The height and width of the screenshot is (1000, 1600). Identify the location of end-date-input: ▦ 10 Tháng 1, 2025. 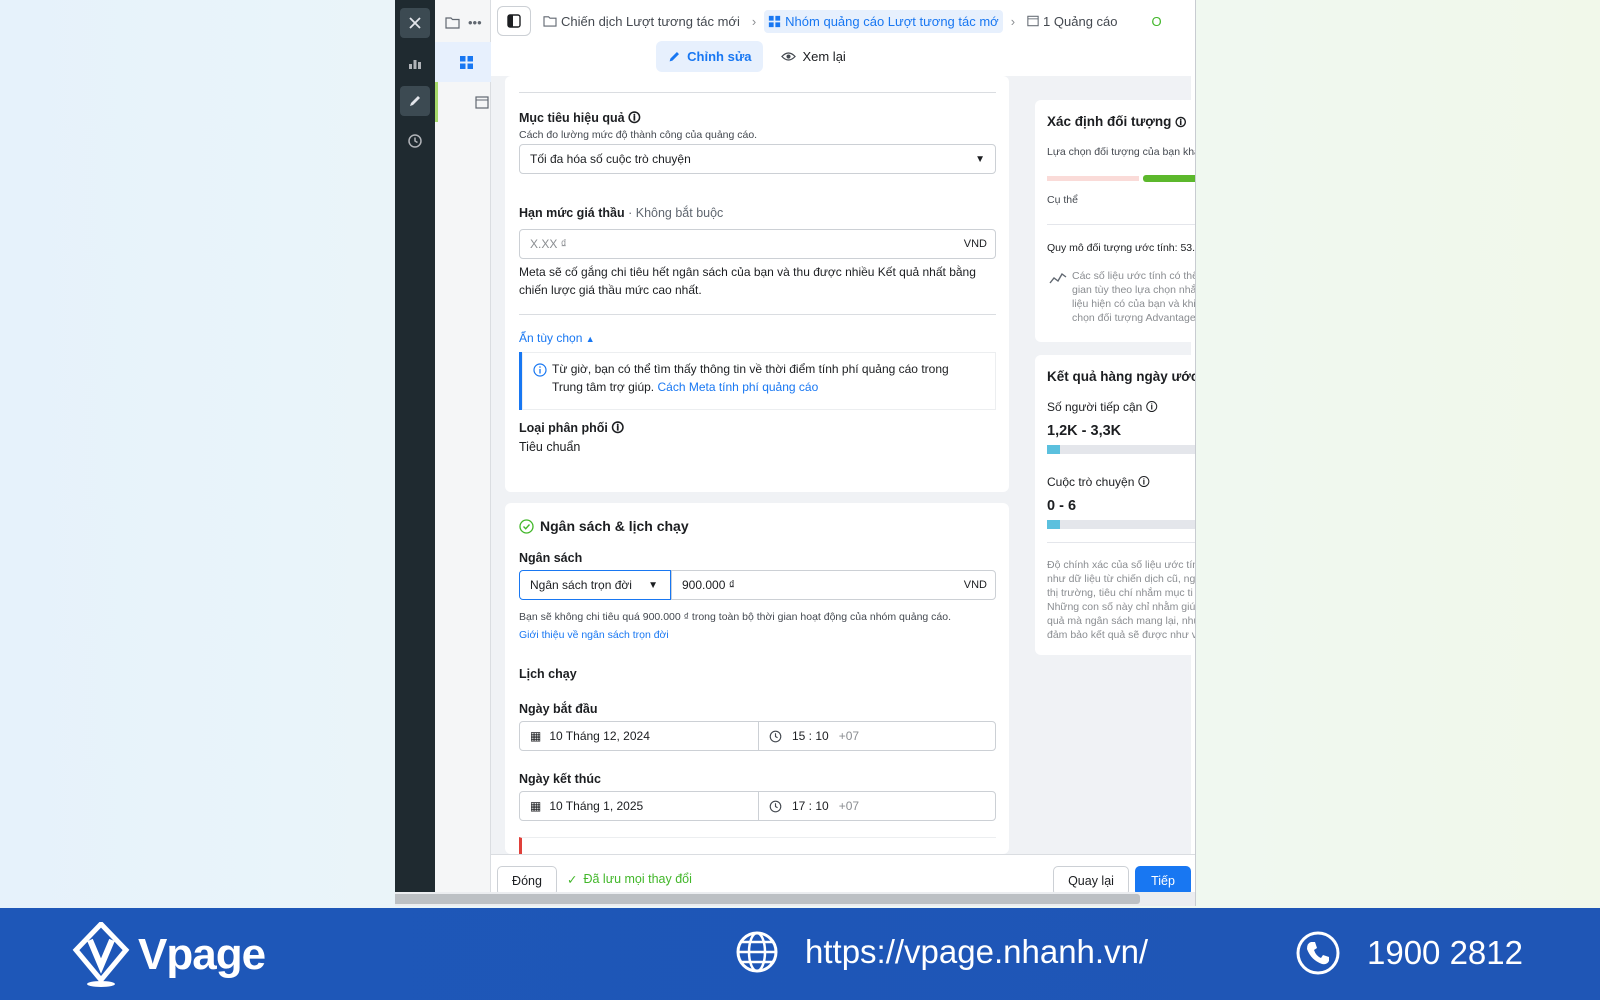
(639, 806).